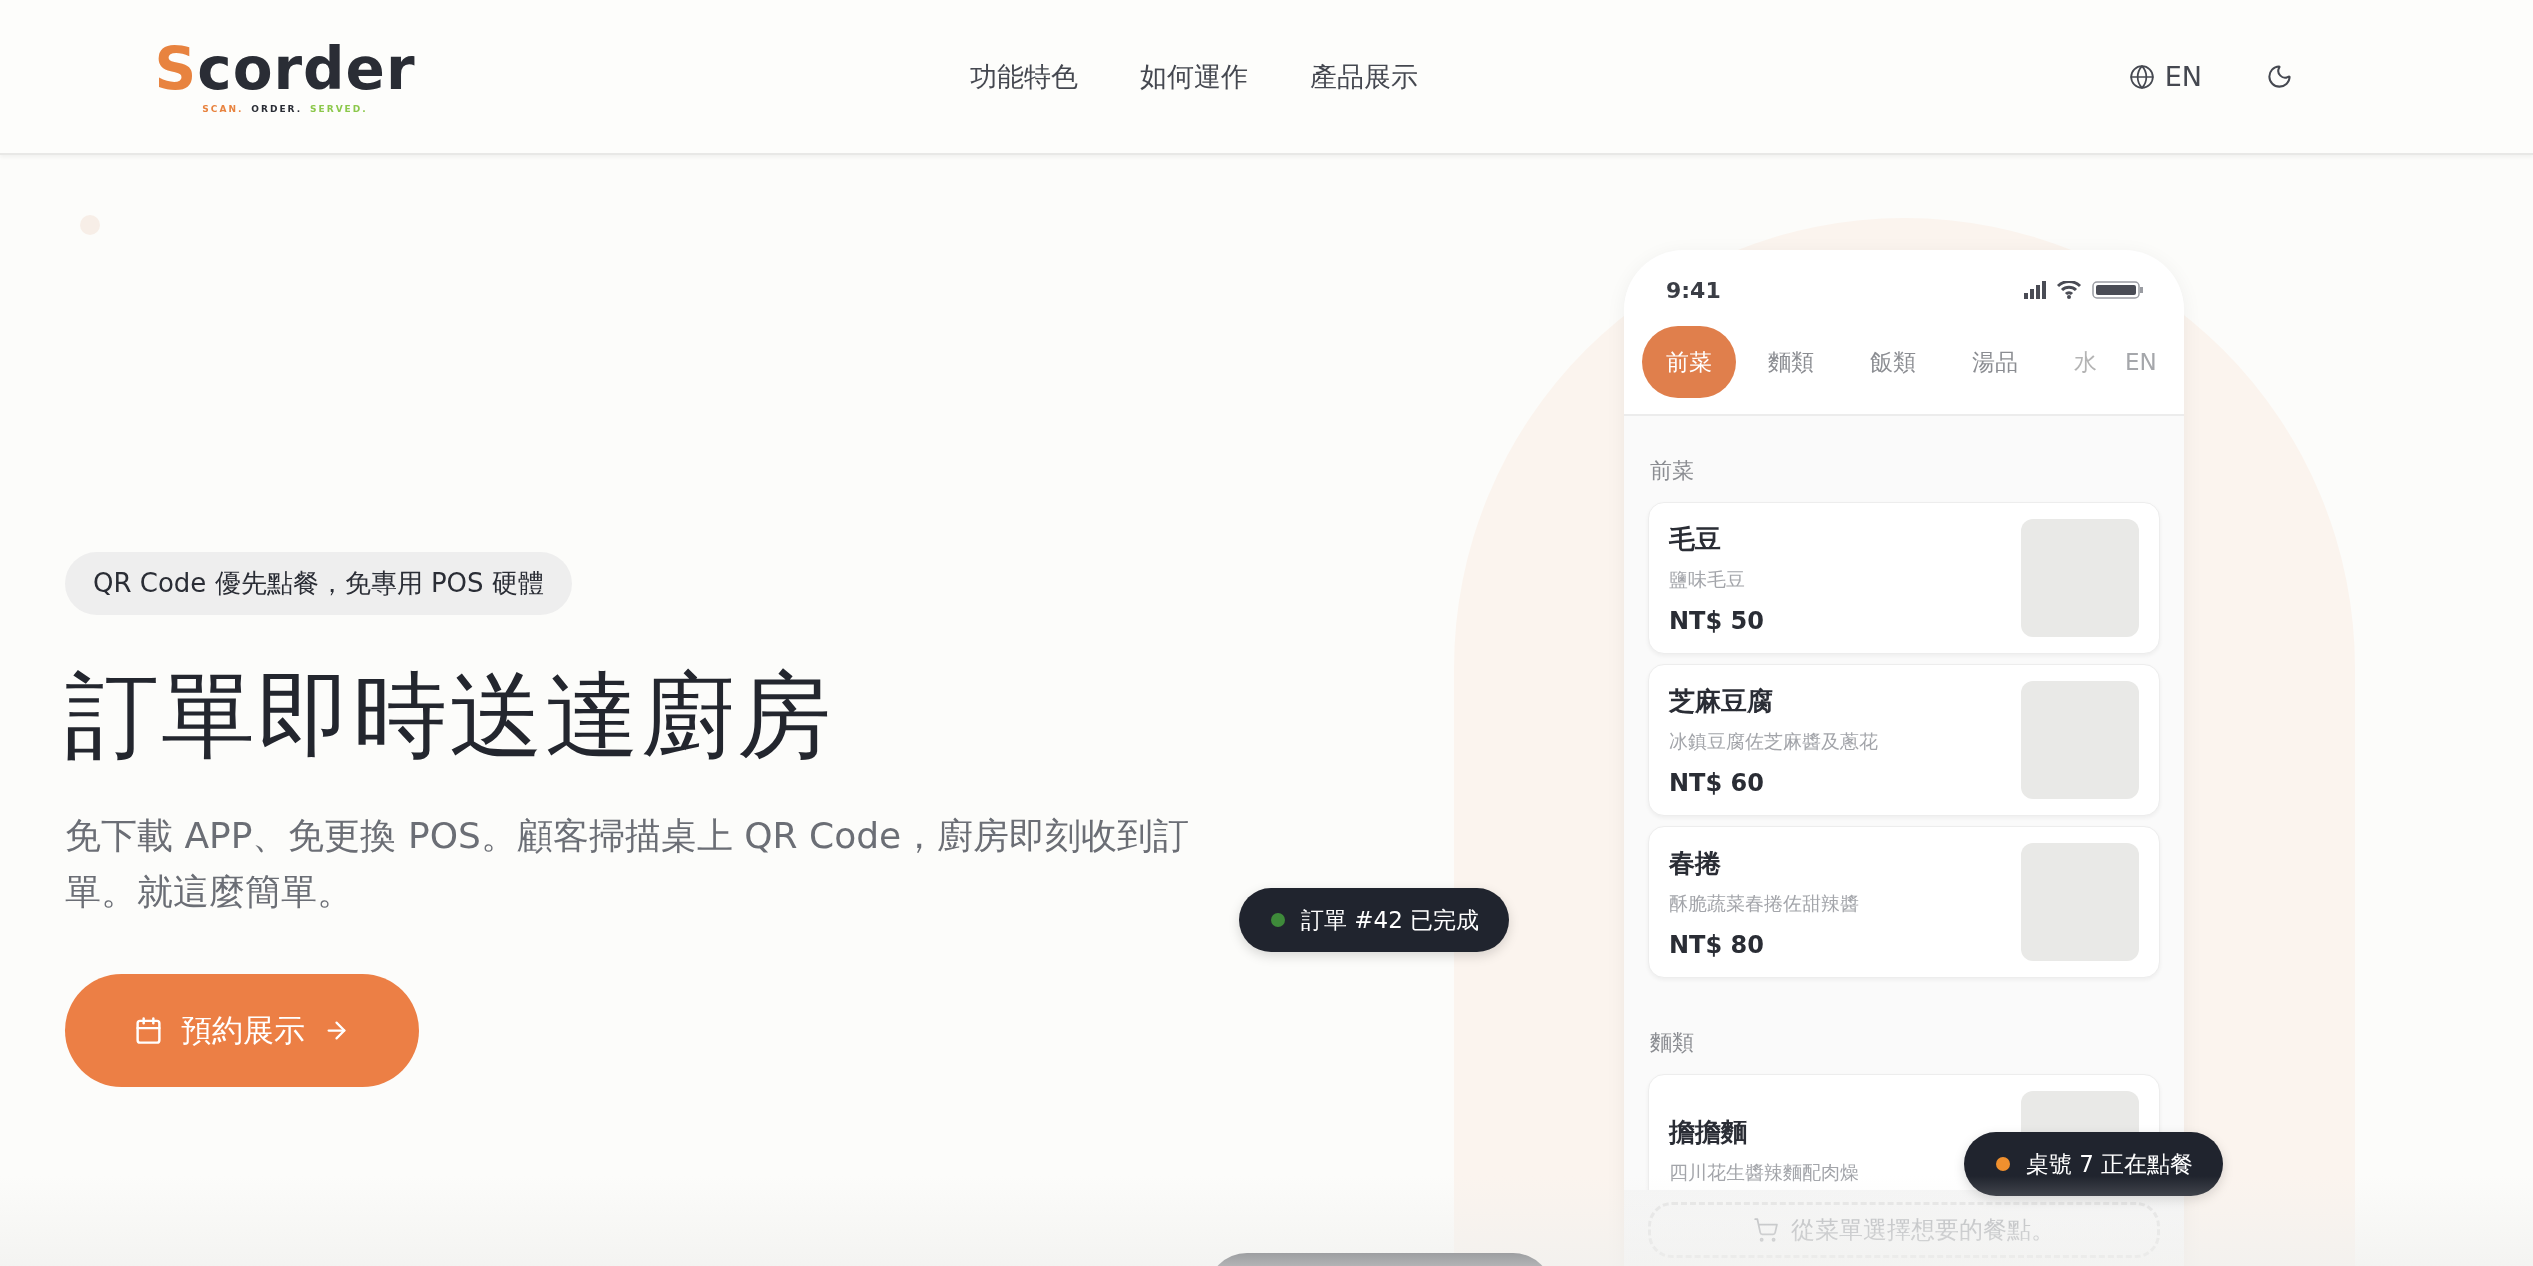  Describe the element at coordinates (1764, 1172) in the screenshot. I see `item-description: 四川花生醬辣麵配肉燥` at that location.